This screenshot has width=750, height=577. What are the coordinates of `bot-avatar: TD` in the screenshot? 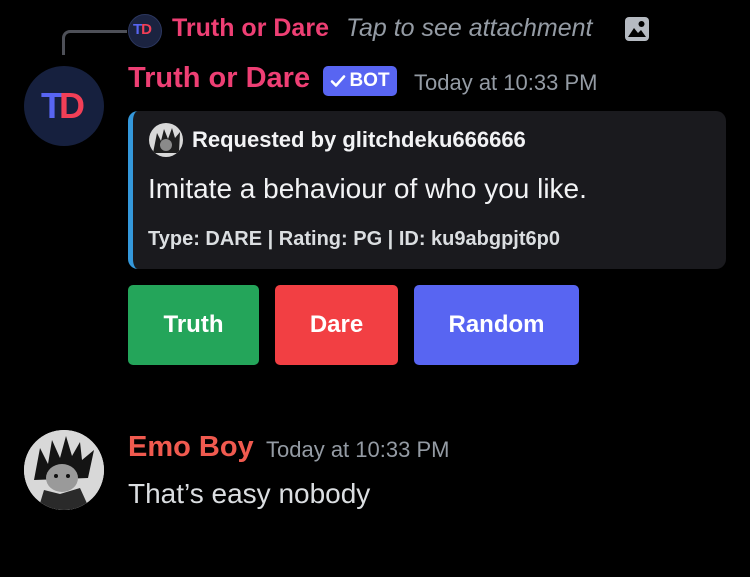 It's located at (64, 106).